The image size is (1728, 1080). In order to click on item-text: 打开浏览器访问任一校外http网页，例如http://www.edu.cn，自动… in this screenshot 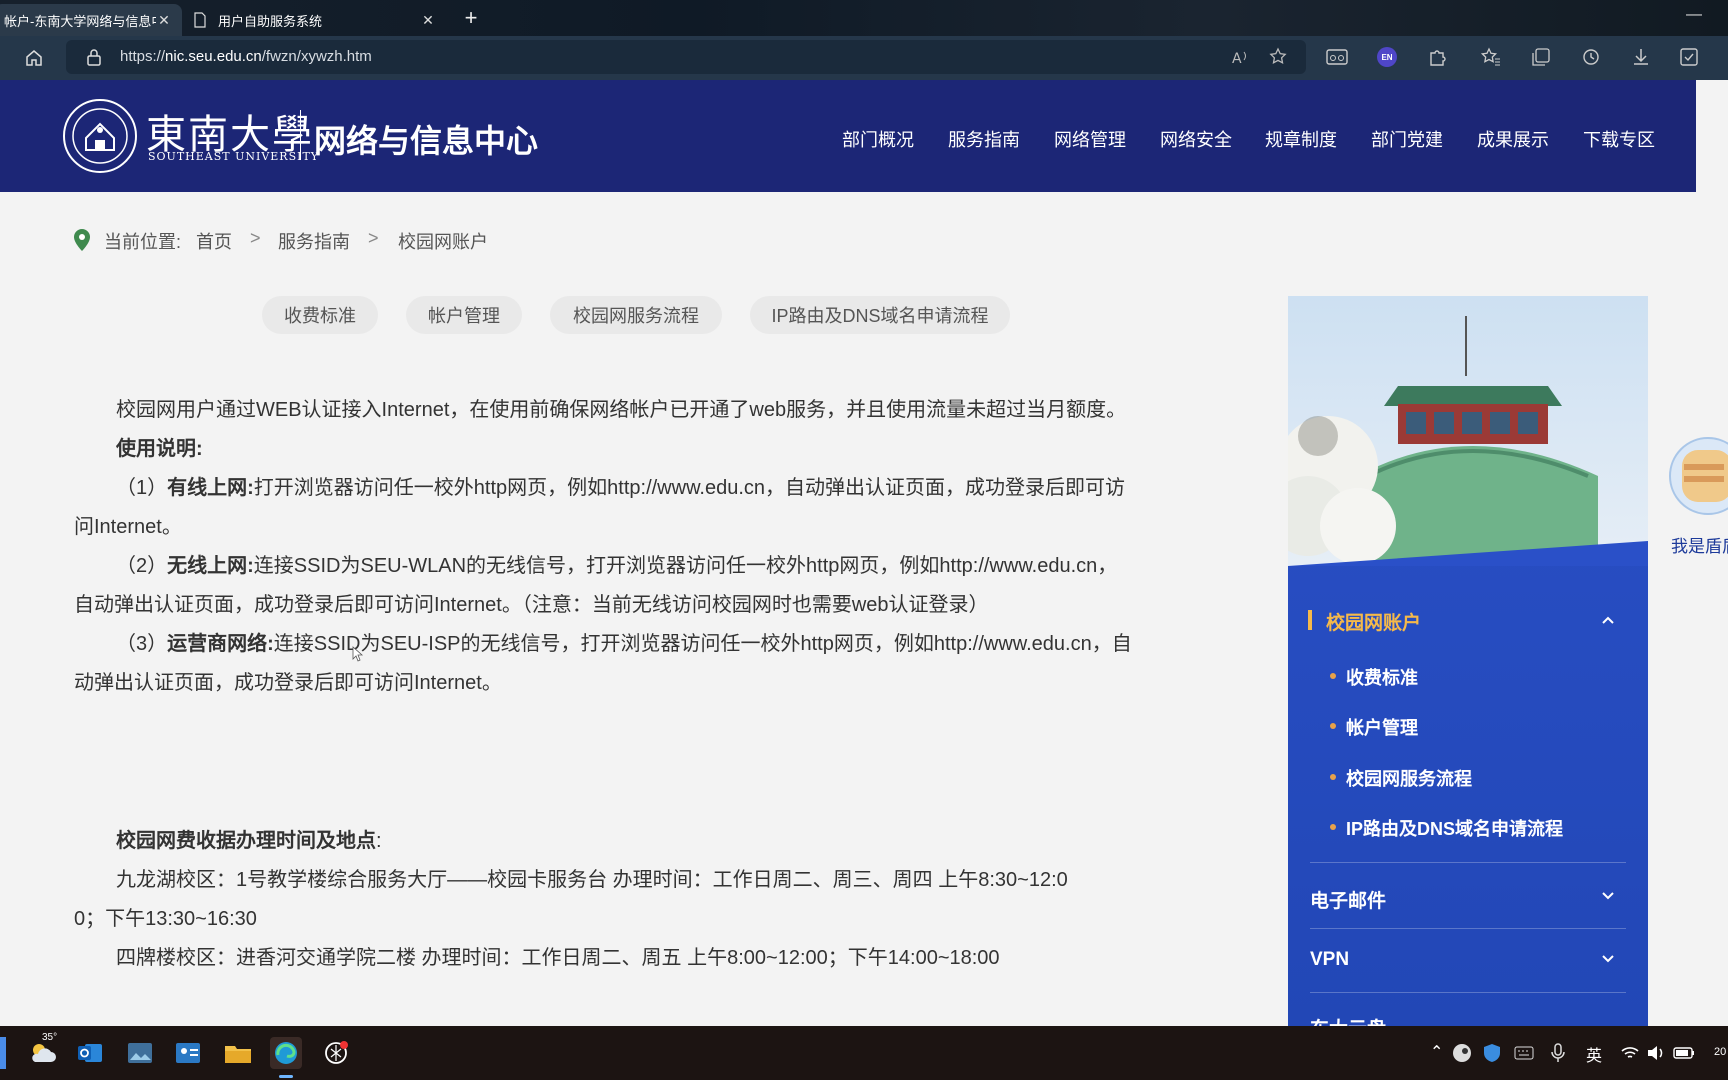, I will do `click(689, 488)`.